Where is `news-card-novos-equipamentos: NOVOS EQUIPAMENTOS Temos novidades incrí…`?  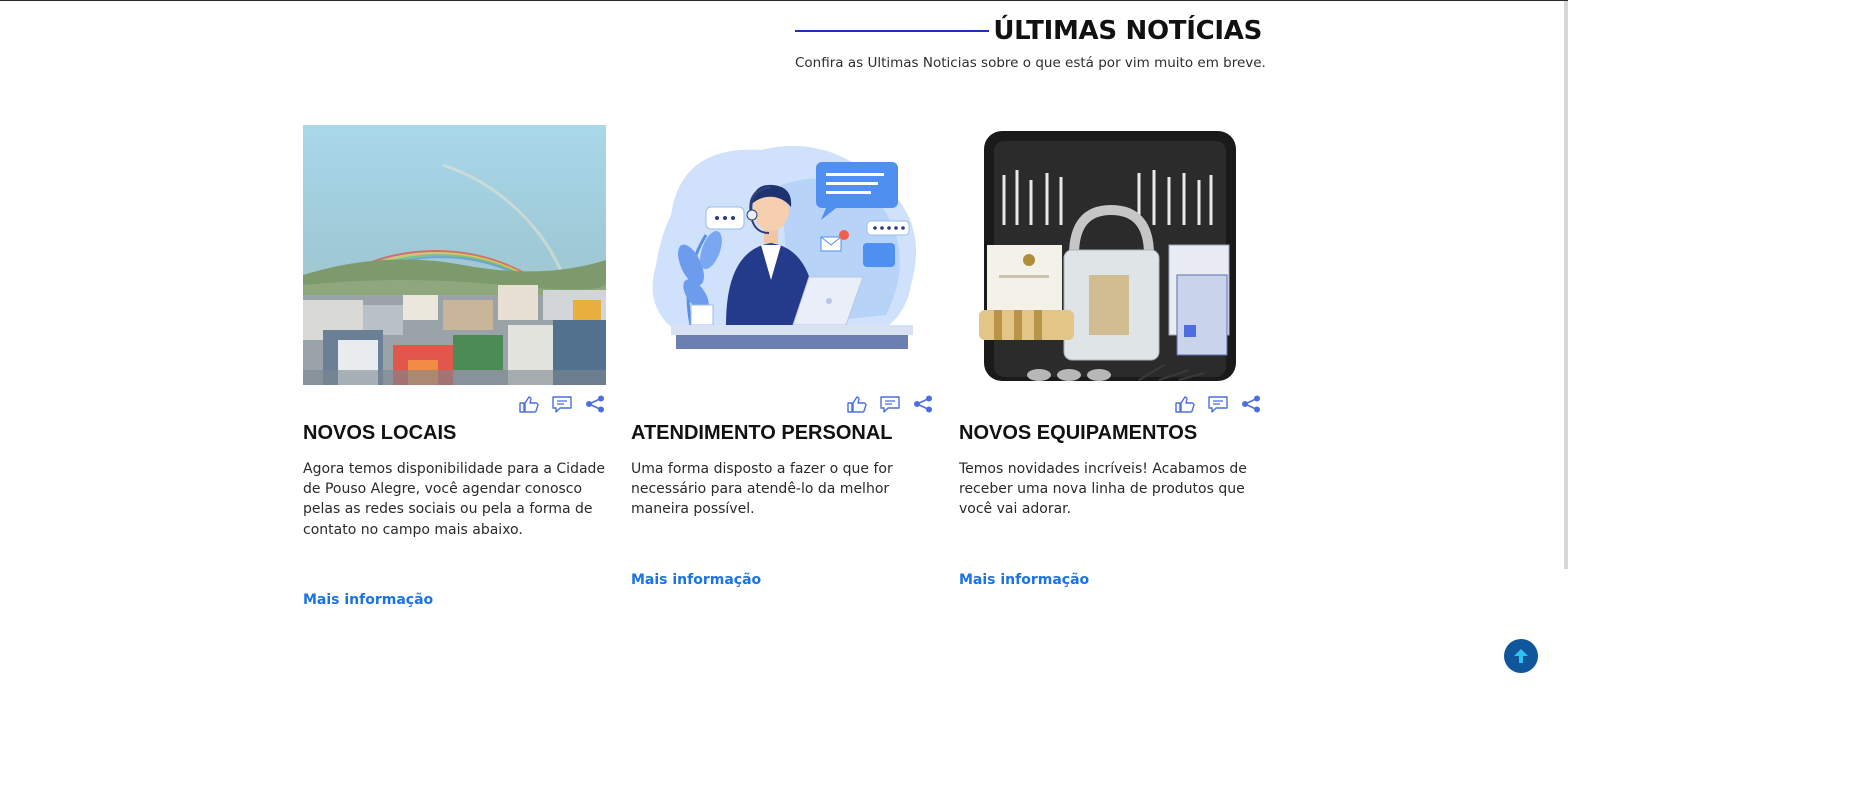 news-card-novos-equipamentos: NOVOS EQUIPAMENTOS Temos novidades incrí… is located at coordinates (1110, 356).